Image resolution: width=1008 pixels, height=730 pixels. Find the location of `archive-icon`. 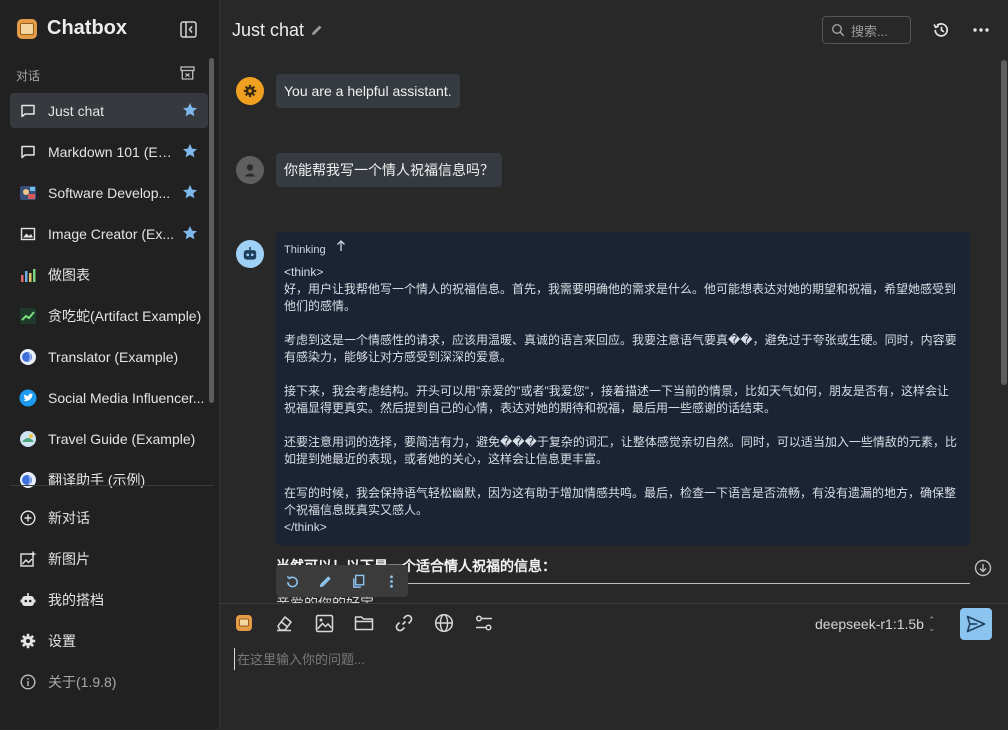

archive-icon is located at coordinates (187, 73).